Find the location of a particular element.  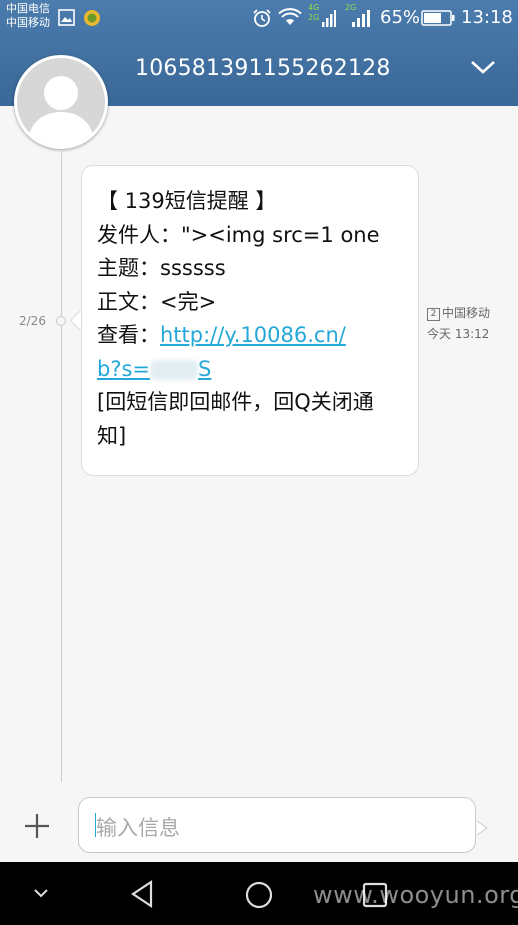

home-button is located at coordinates (259, 897).